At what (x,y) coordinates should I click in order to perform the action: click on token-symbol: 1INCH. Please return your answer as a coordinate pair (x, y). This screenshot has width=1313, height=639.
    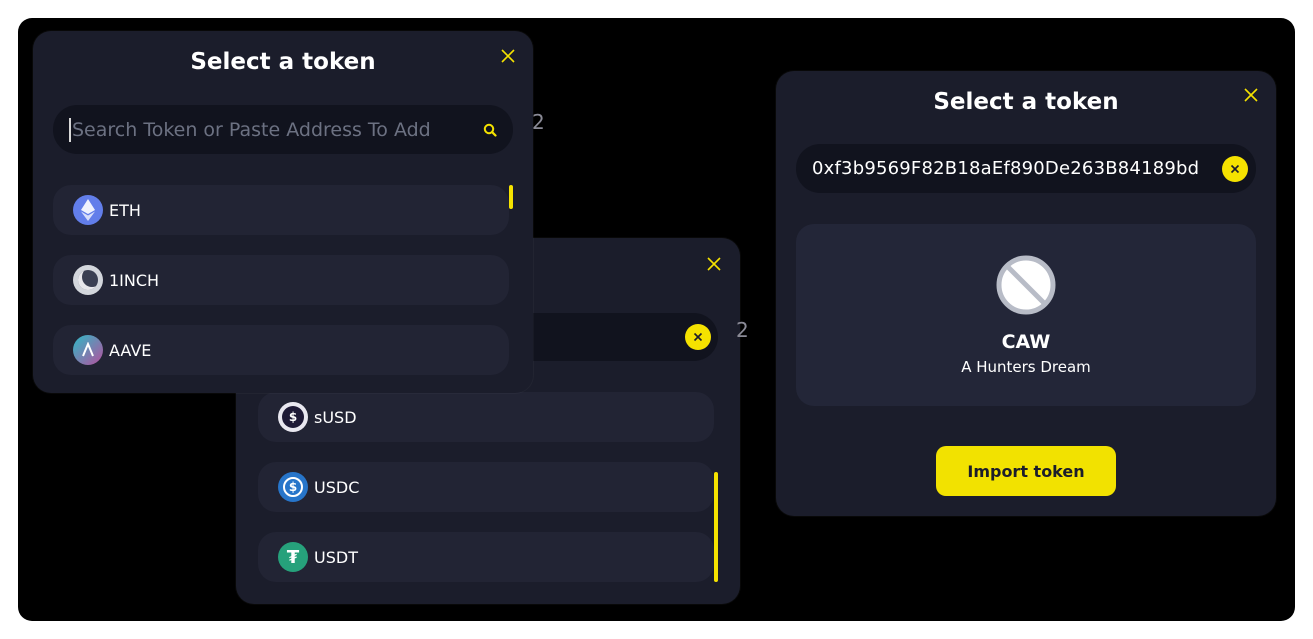
    Looking at the image, I should click on (134, 280).